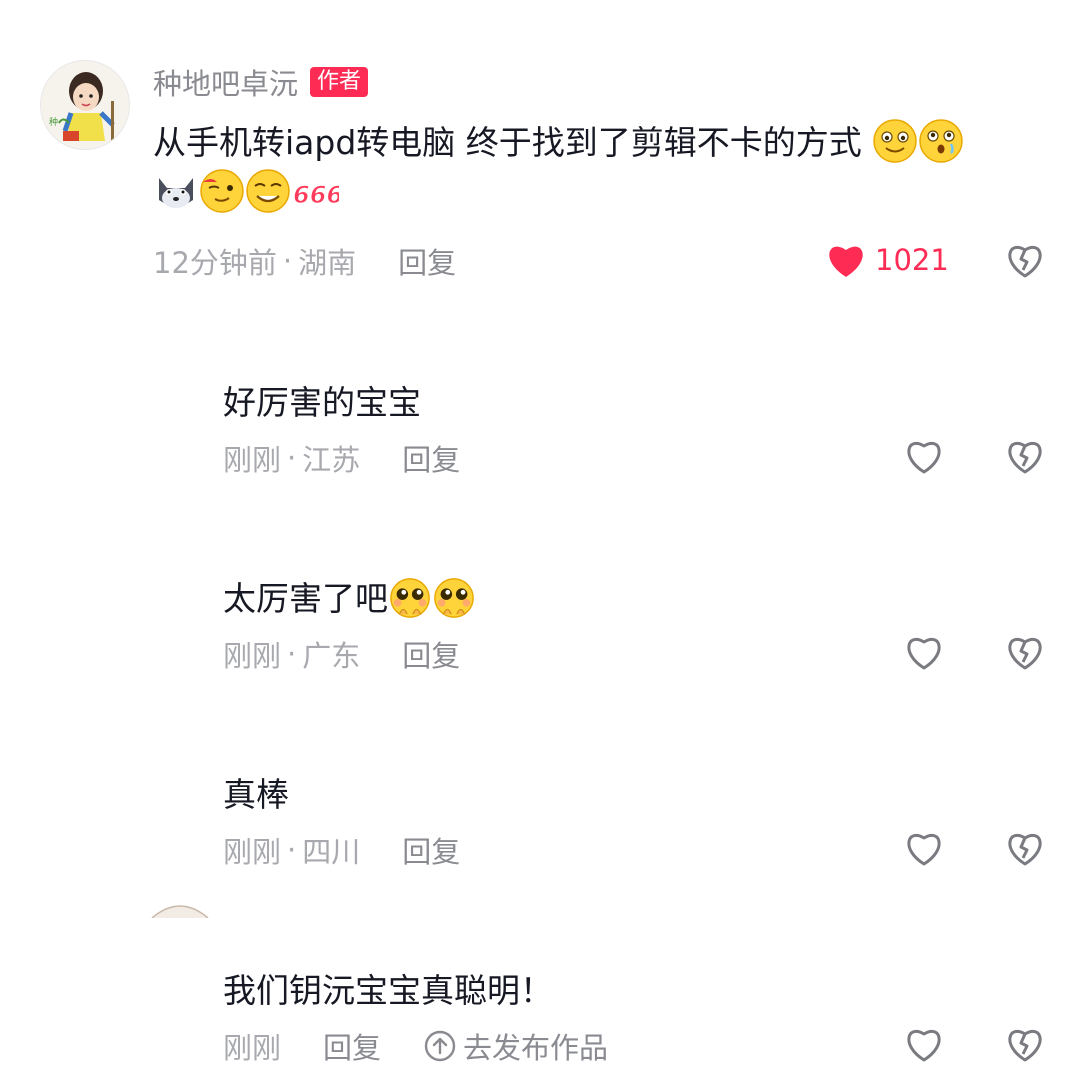  I want to click on publish-work-button: 去发布作品, so click(515, 1046).